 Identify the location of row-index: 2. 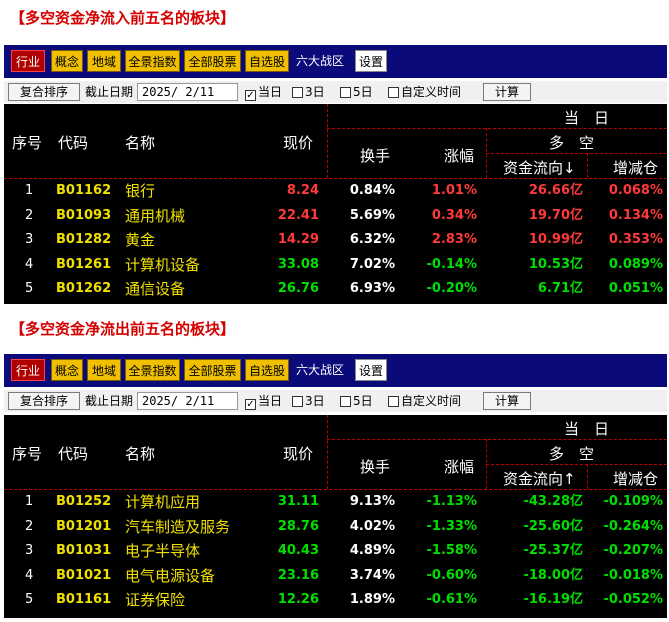
(29, 526).